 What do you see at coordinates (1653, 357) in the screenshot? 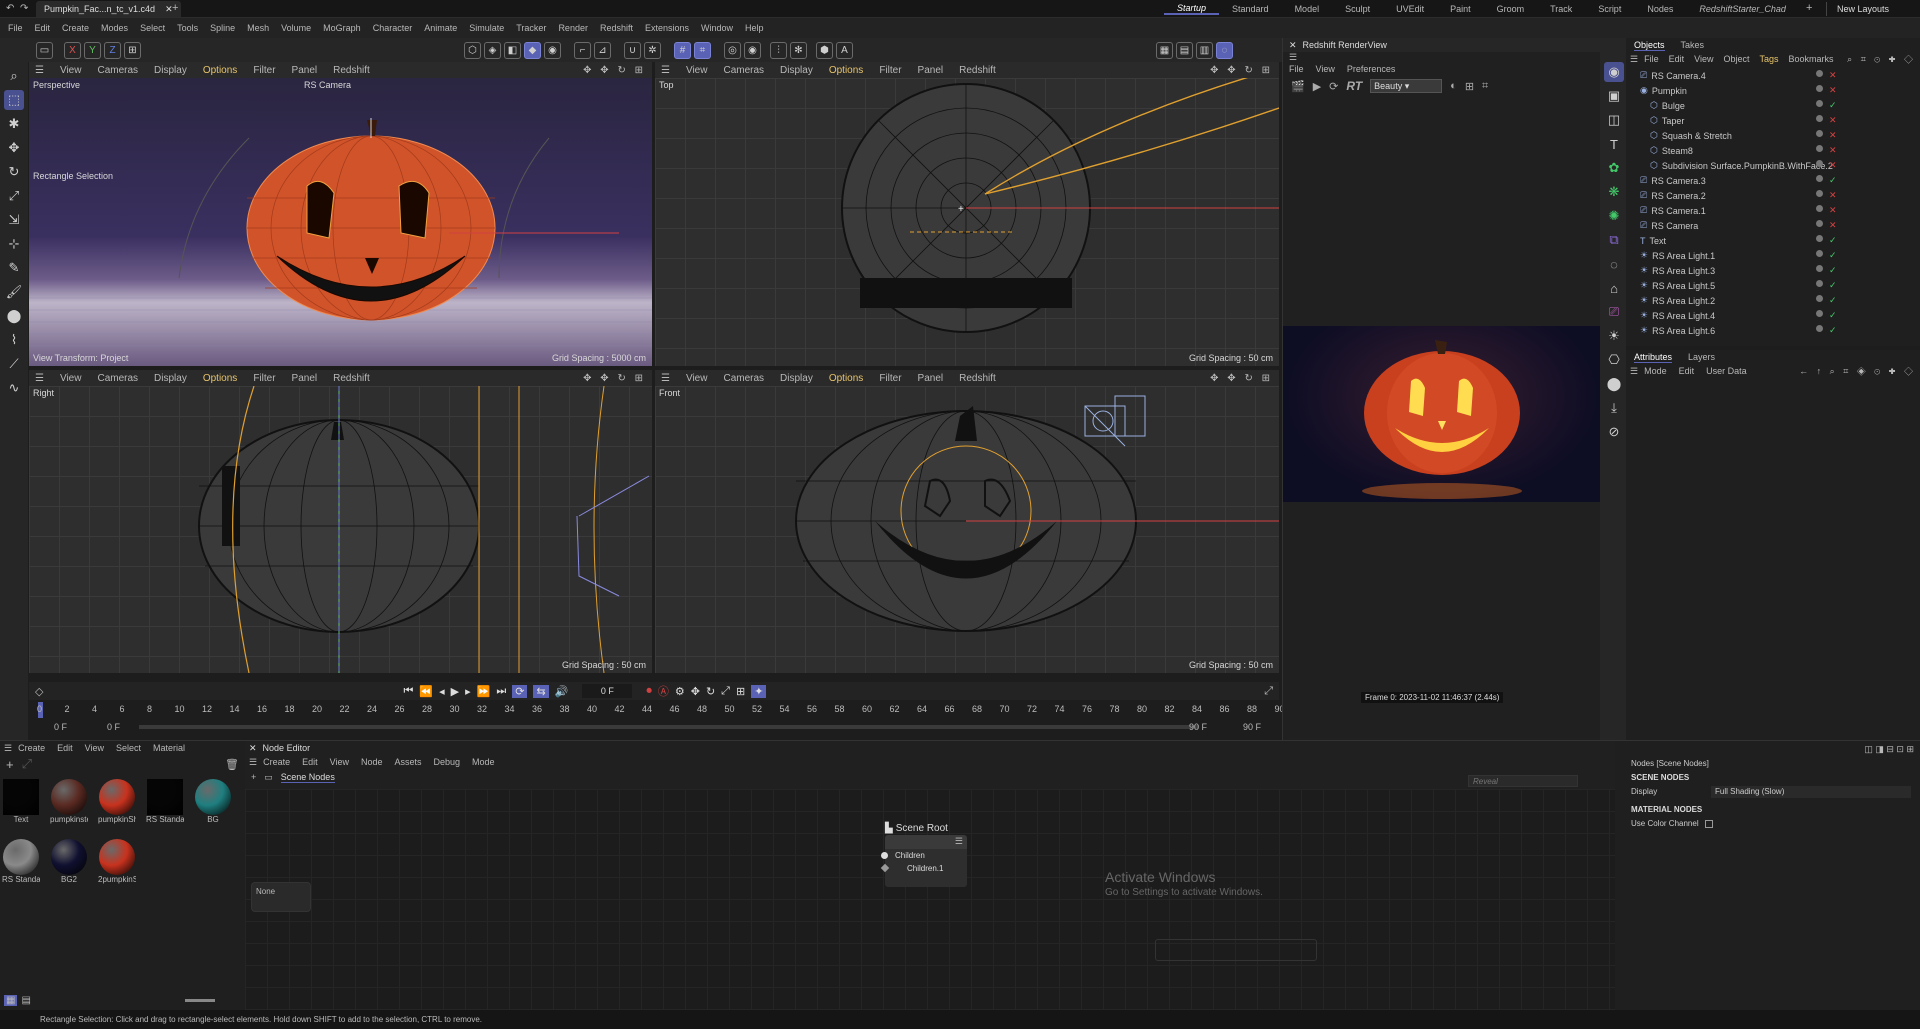
I see `tab-attributes: Attributes` at bounding box center [1653, 357].